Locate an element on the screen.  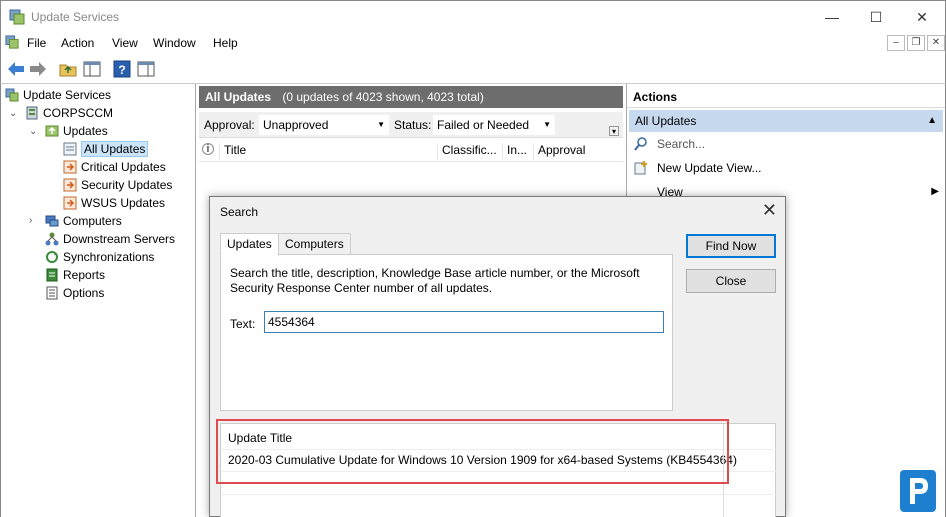
menu-help: Help is located at coordinates (225, 43).